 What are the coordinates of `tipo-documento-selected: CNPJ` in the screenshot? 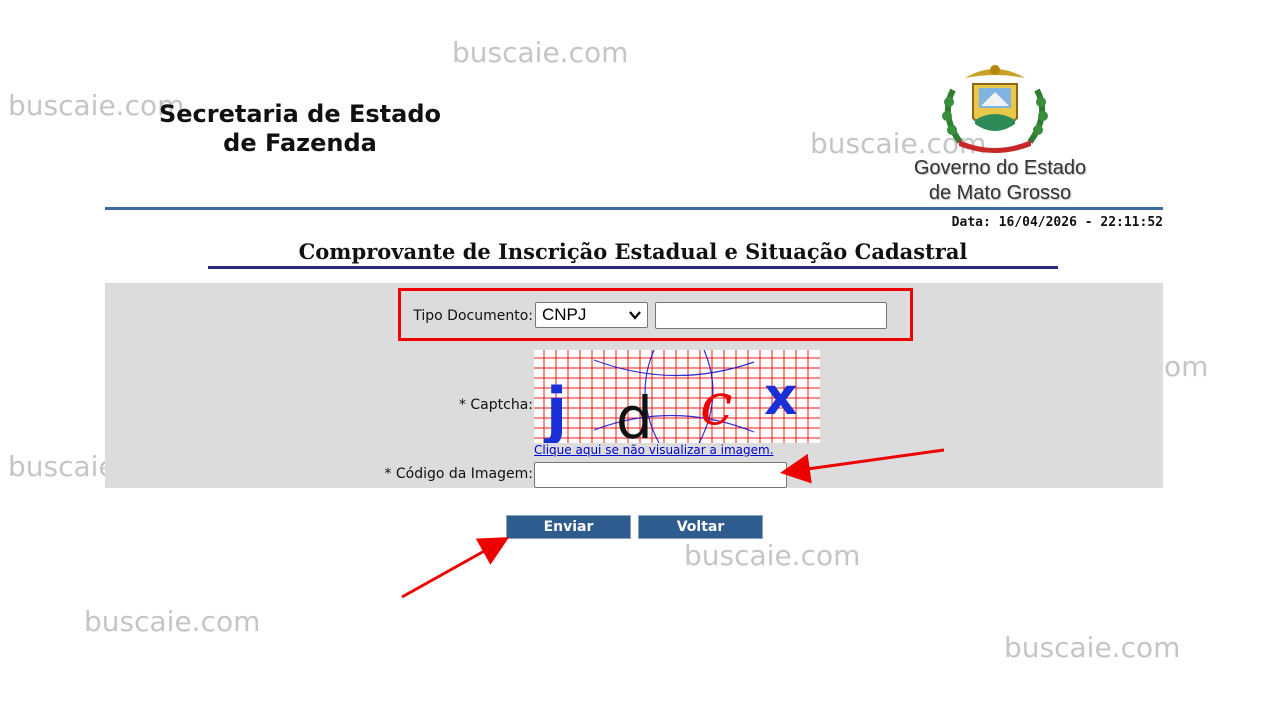 It's located at (564, 314).